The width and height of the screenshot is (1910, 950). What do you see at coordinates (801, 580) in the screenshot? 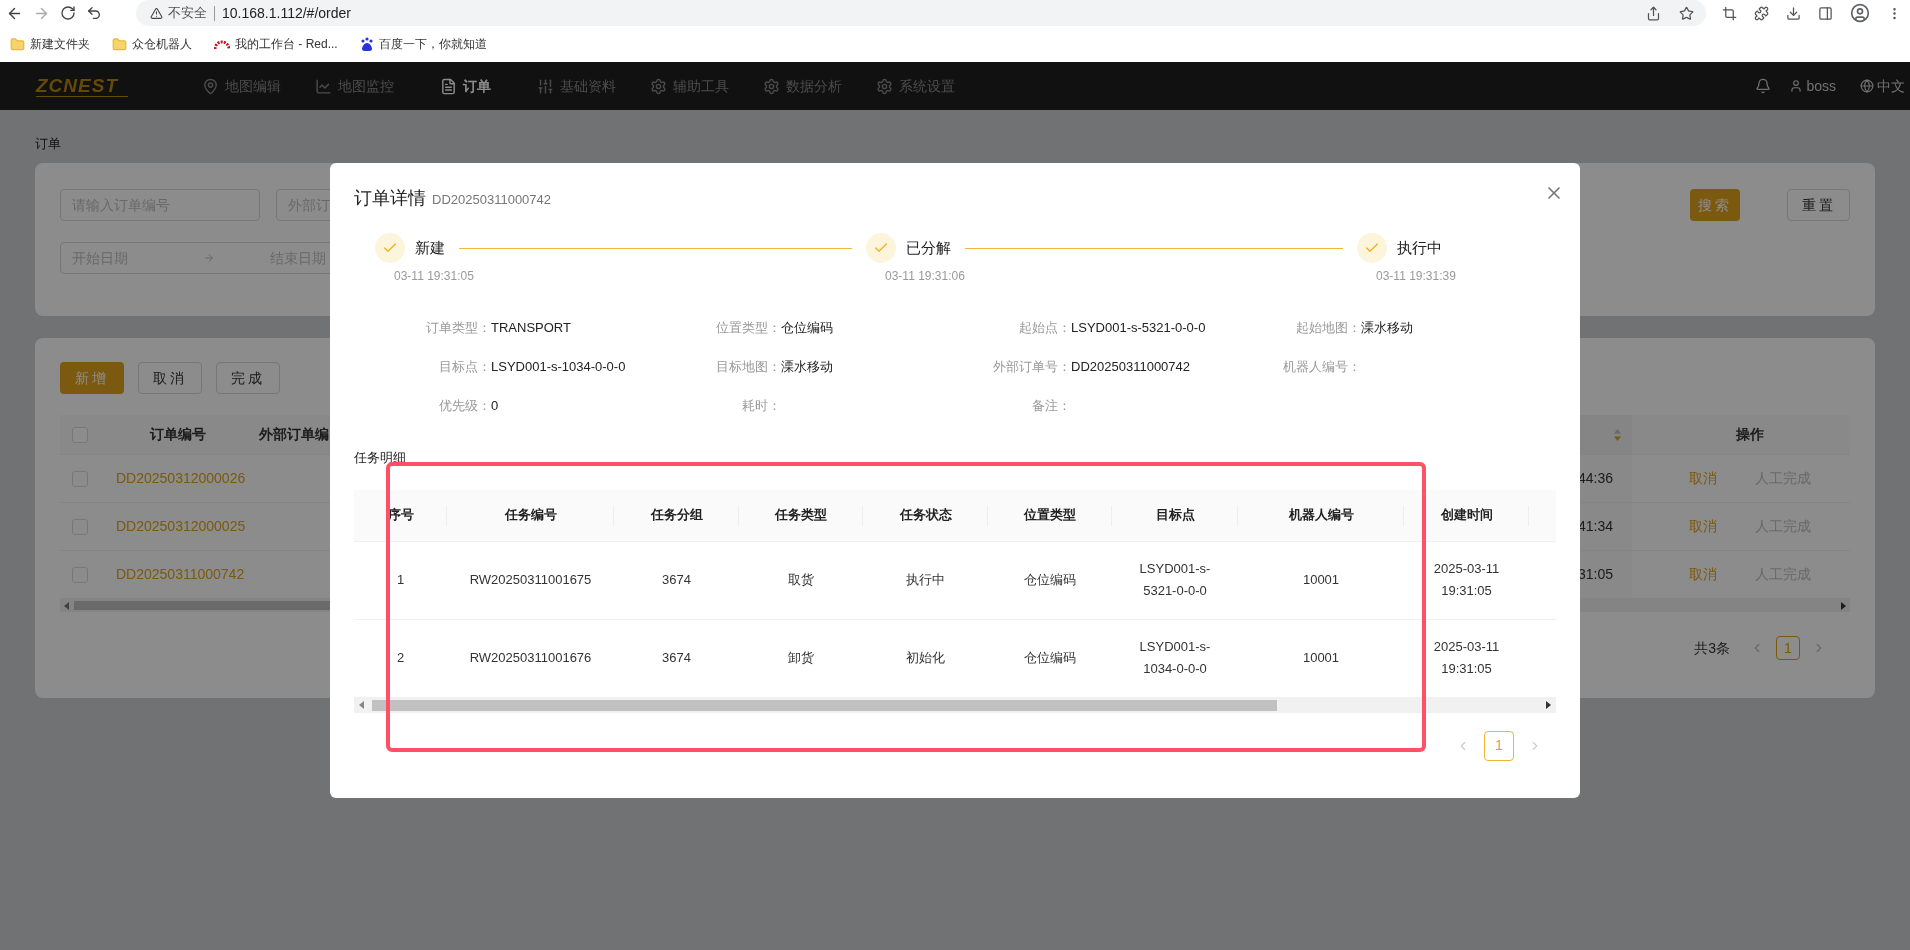
I see `table-cell-text: 取货` at bounding box center [801, 580].